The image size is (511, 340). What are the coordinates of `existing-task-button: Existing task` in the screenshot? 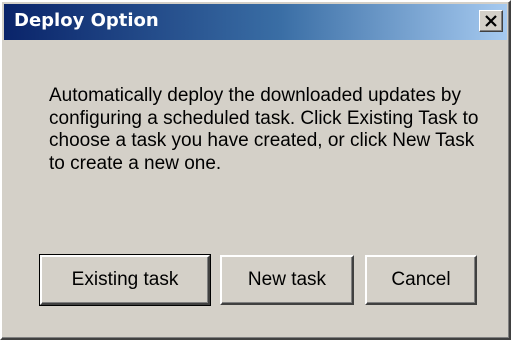 It's located at (125, 280).